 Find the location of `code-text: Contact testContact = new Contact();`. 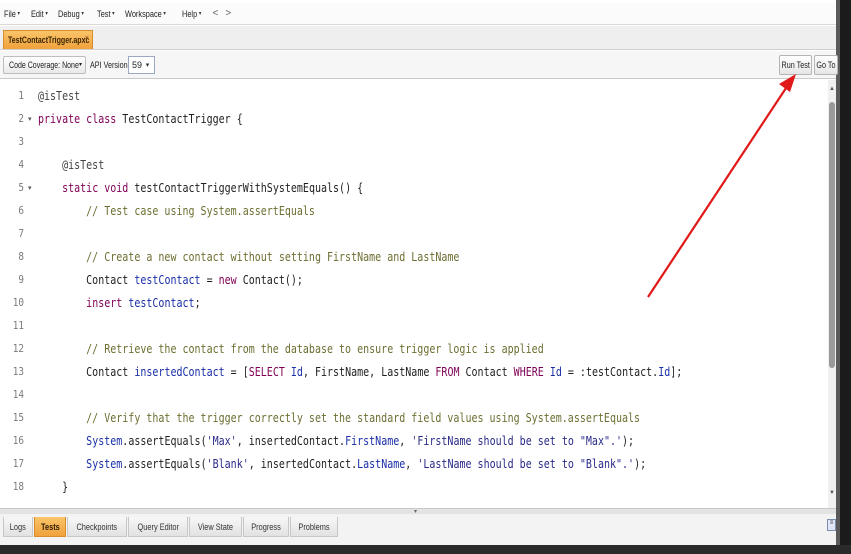

code-text: Contact testContact = new Contact(); is located at coordinates (170, 279).